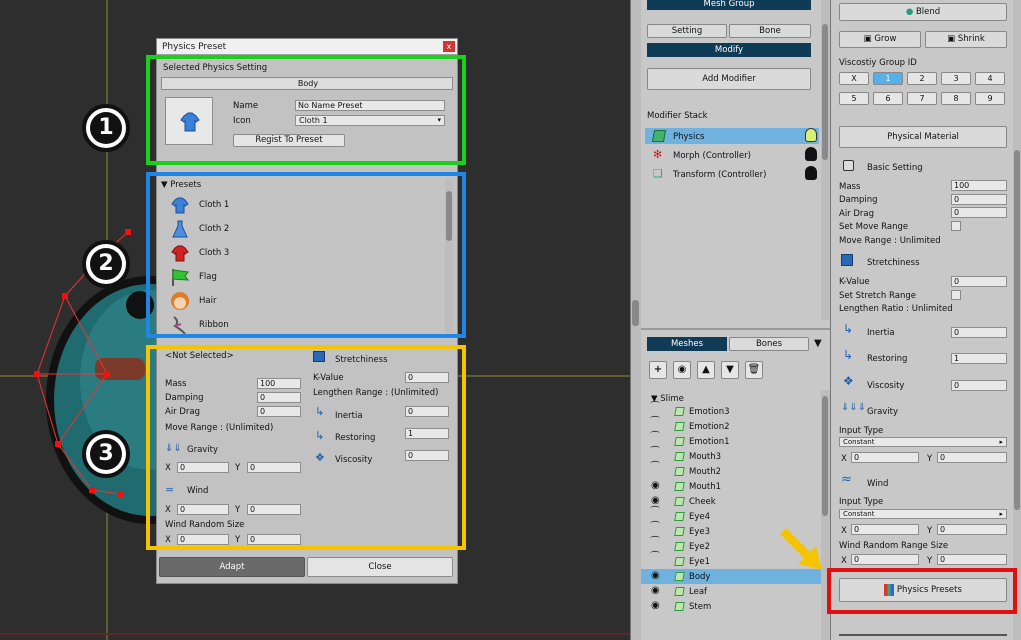 This screenshot has height=640, width=1021. I want to click on mass-label: Mass, so click(850, 187).